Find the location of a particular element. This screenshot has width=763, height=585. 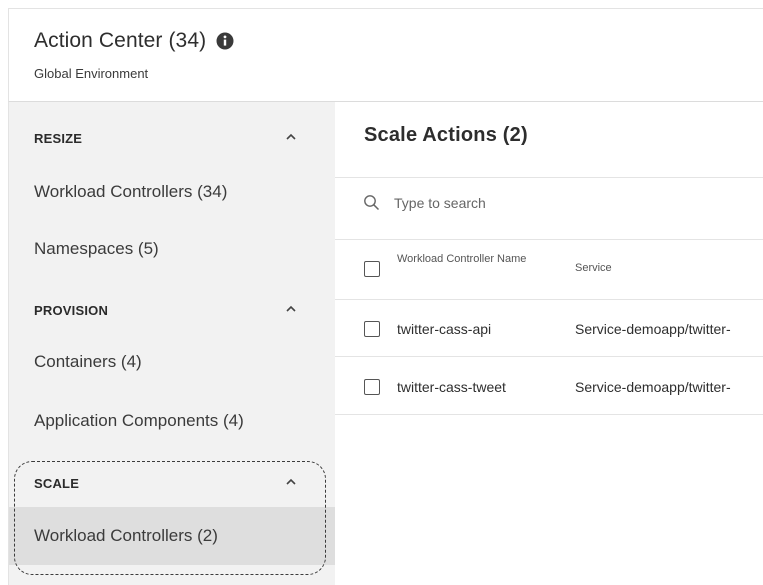

title-row: Action Center (34) is located at coordinates (134, 41).